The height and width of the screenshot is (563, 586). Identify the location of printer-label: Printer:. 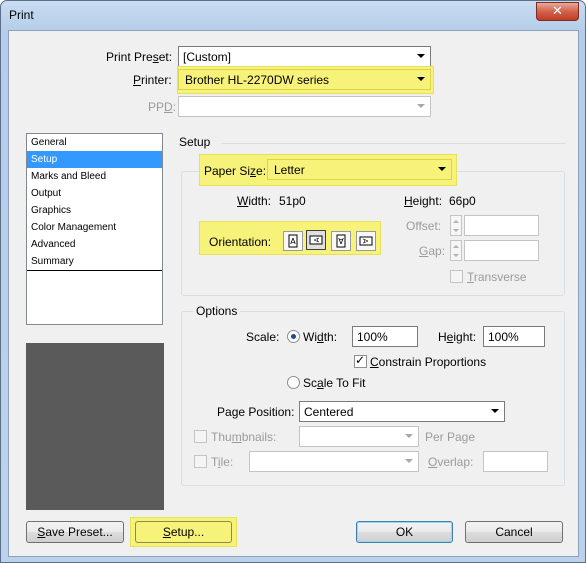
(152, 80).